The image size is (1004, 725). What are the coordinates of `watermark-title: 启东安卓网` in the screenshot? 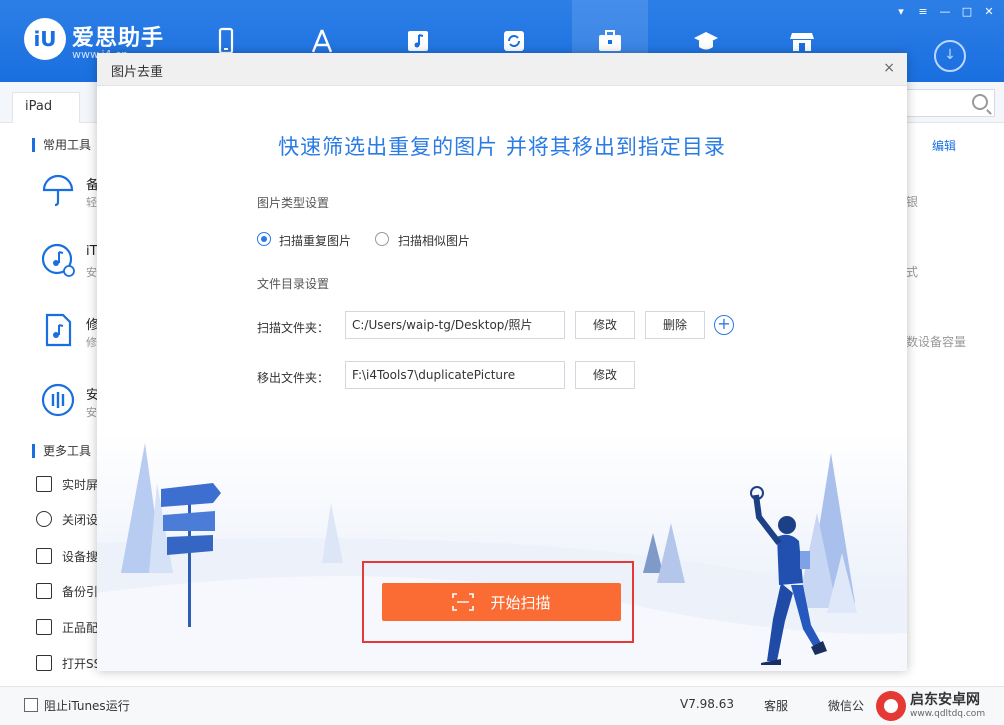 It's located at (945, 700).